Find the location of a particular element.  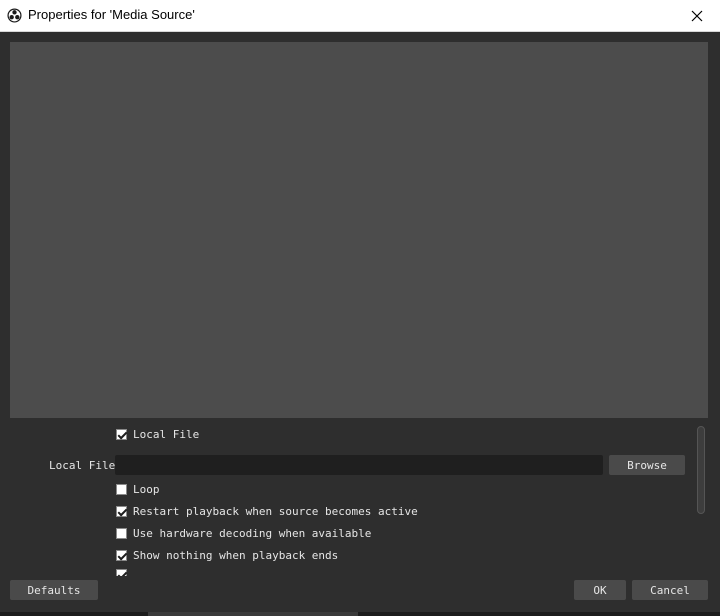

defaults-button: Defaults is located at coordinates (54, 590).